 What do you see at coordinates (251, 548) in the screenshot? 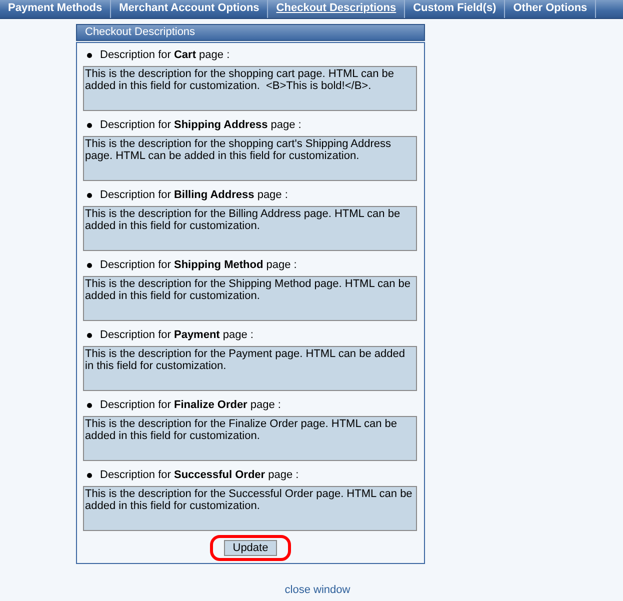
I see `update-button: Update` at bounding box center [251, 548].